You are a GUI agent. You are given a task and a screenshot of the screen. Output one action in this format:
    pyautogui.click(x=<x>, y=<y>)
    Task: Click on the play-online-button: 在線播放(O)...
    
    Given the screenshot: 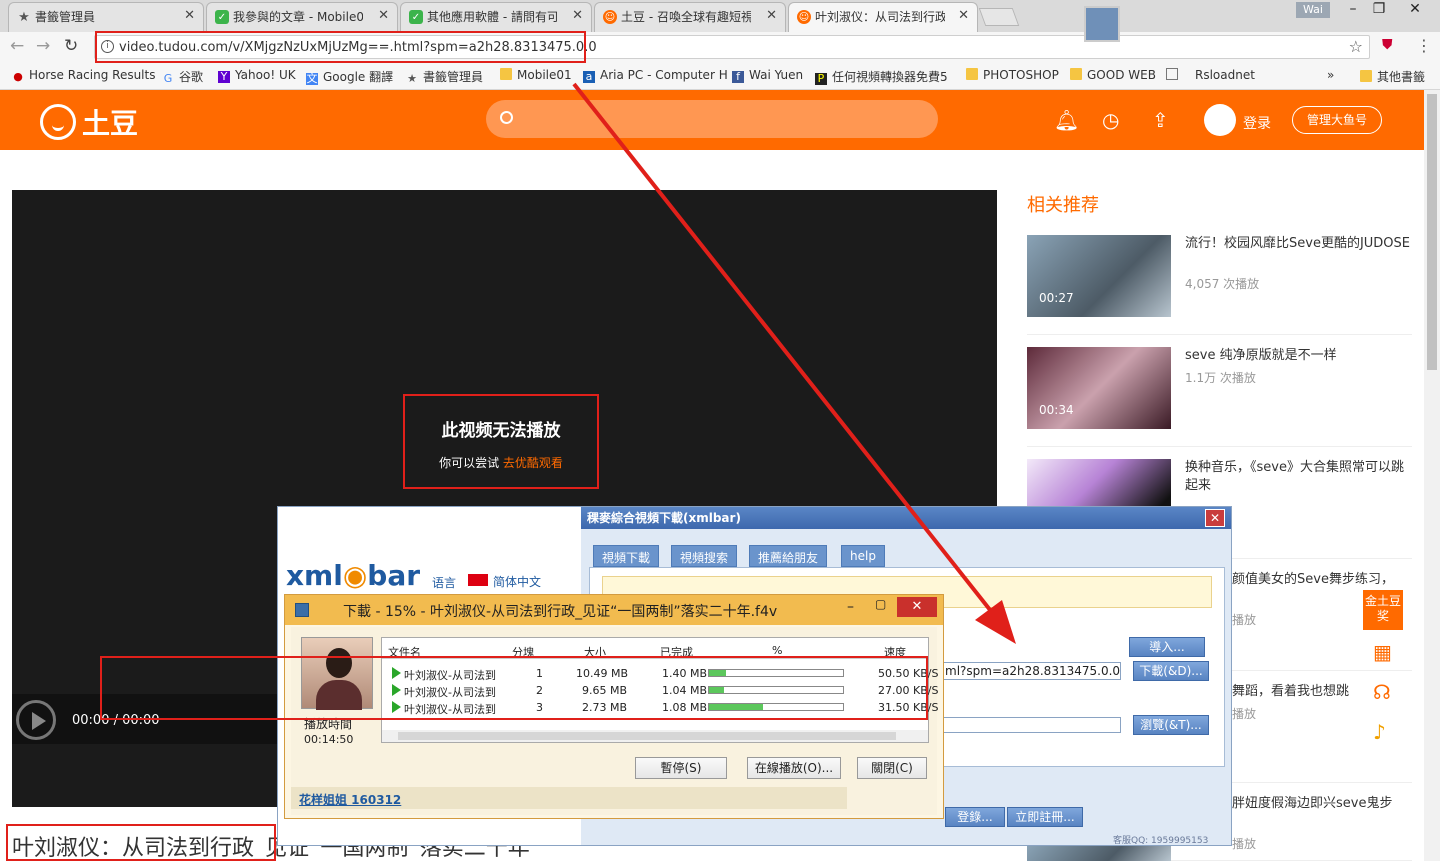 What is the action you would take?
    pyautogui.click(x=794, y=768)
    